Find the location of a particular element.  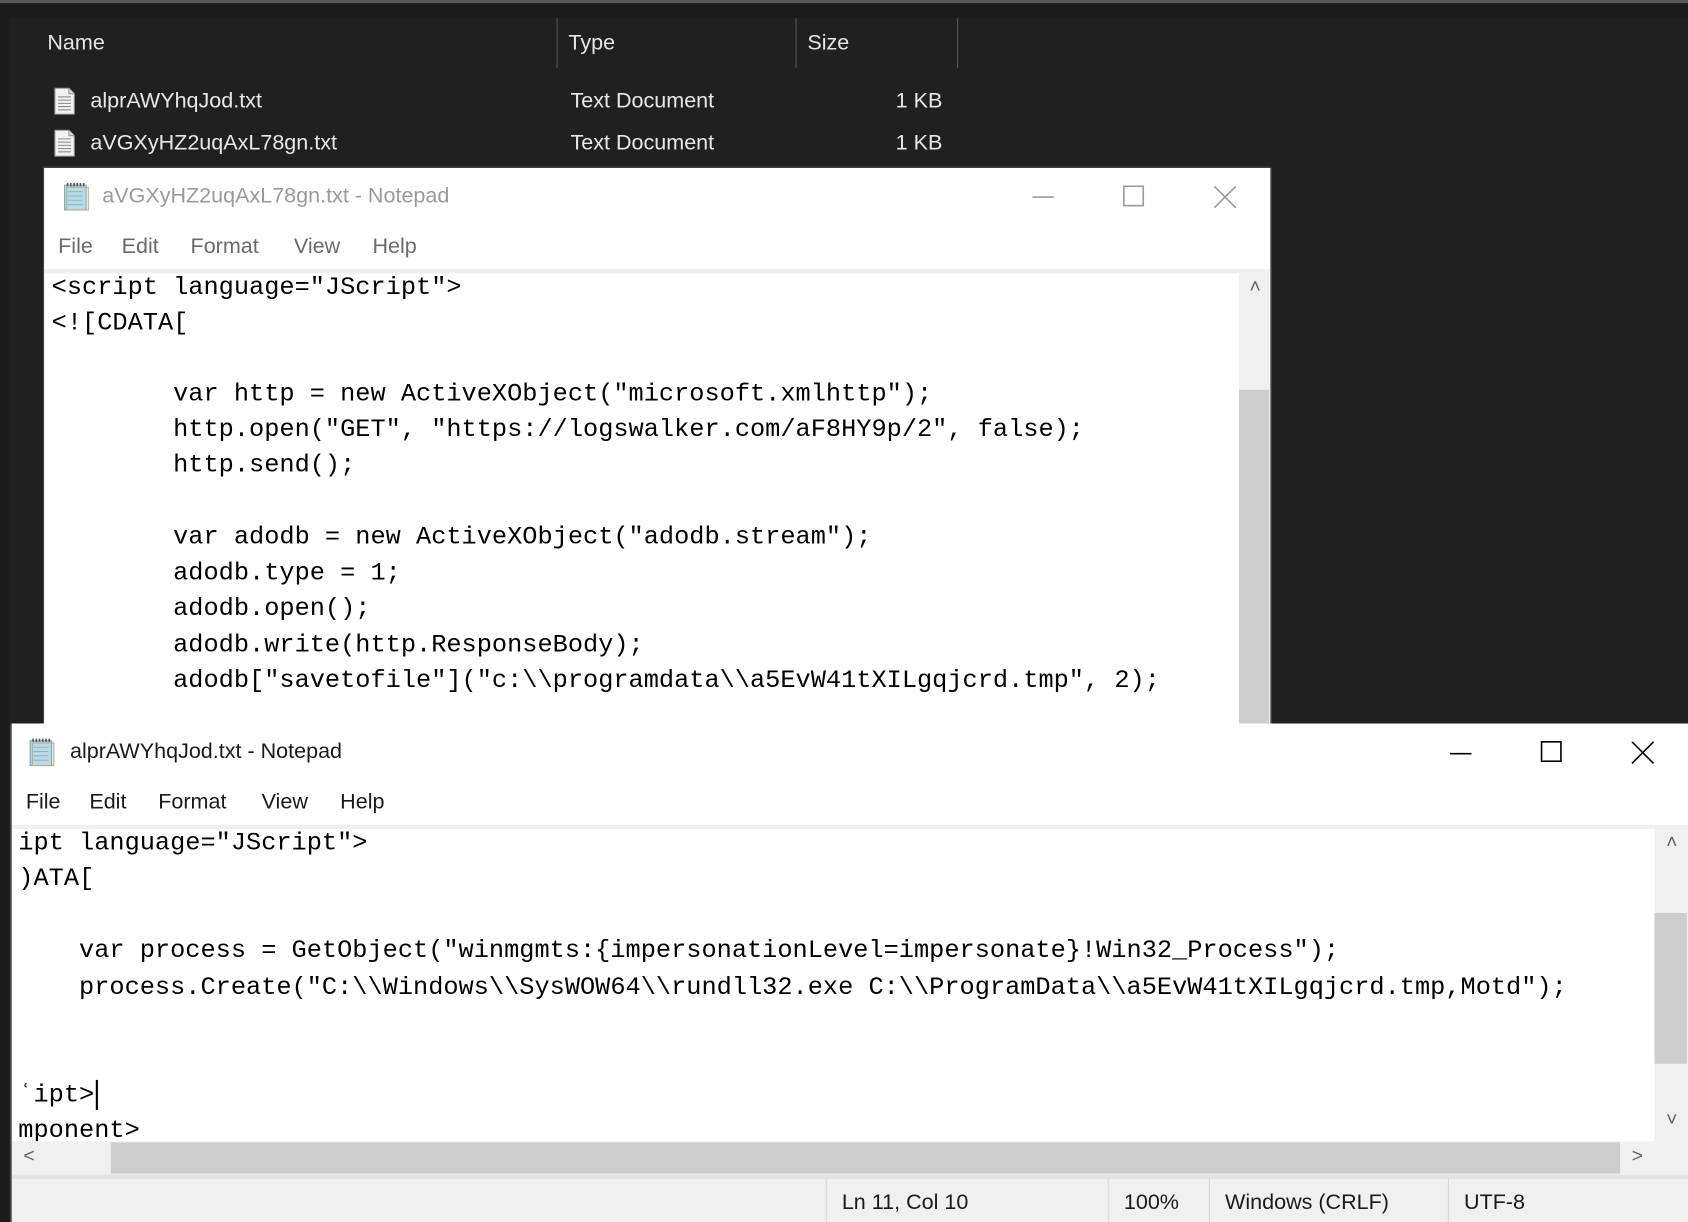

code-line-text: ʿipt> is located at coordinates (56, 1096).